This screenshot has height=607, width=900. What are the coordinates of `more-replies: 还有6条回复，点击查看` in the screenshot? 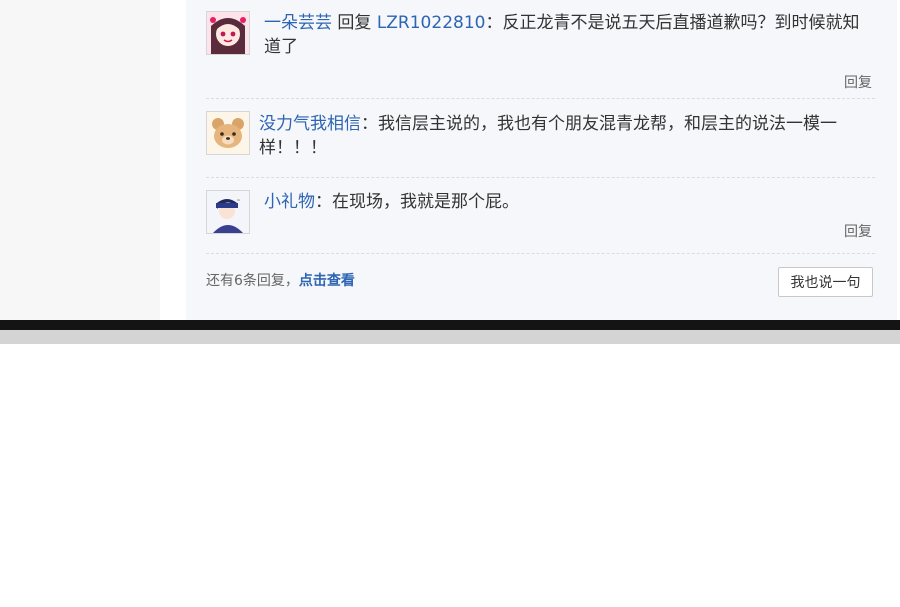 It's located at (280, 280).